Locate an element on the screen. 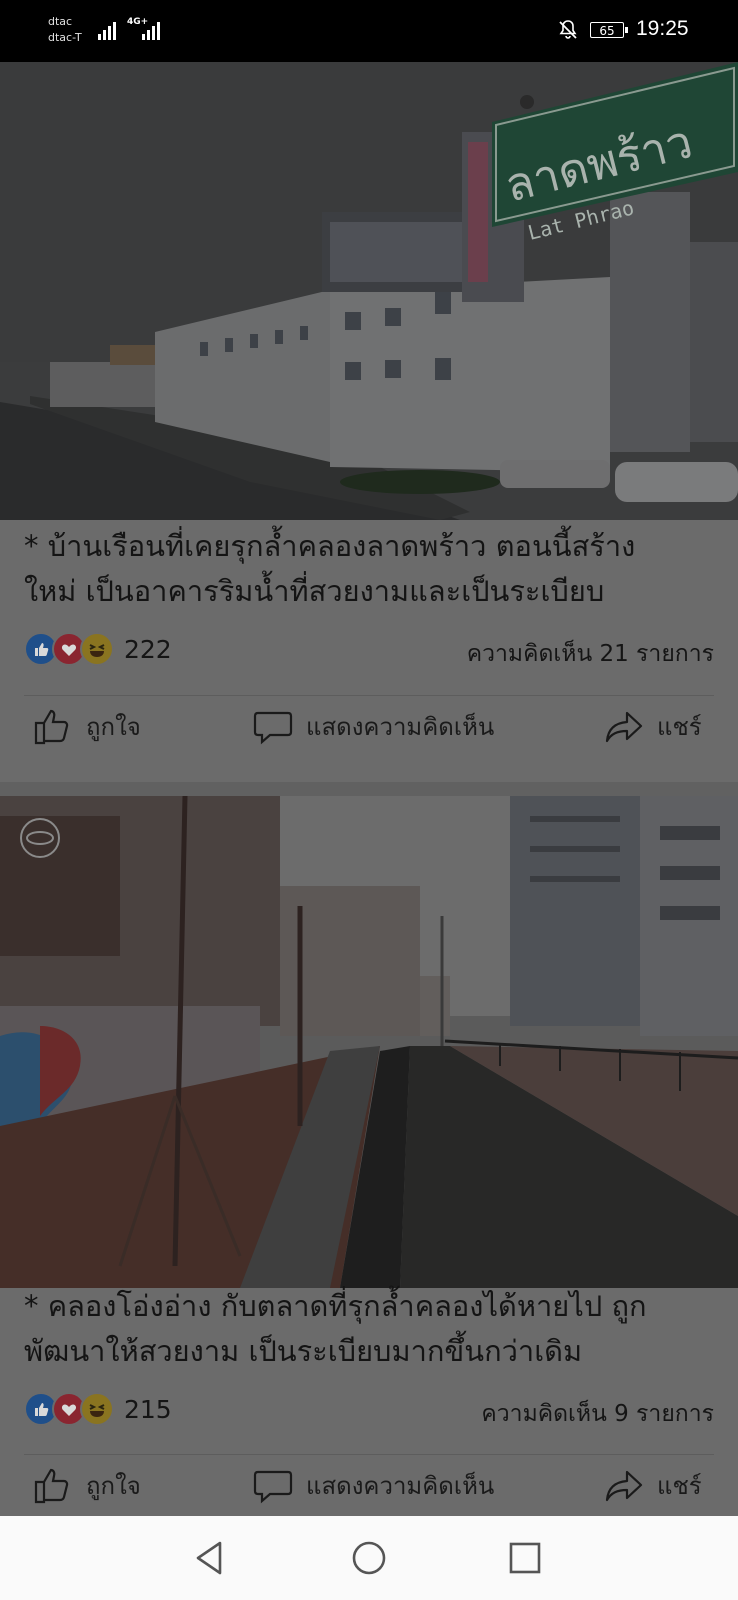 The height and width of the screenshot is (1600, 738). reaction-count: 222 is located at coordinates (148, 649).